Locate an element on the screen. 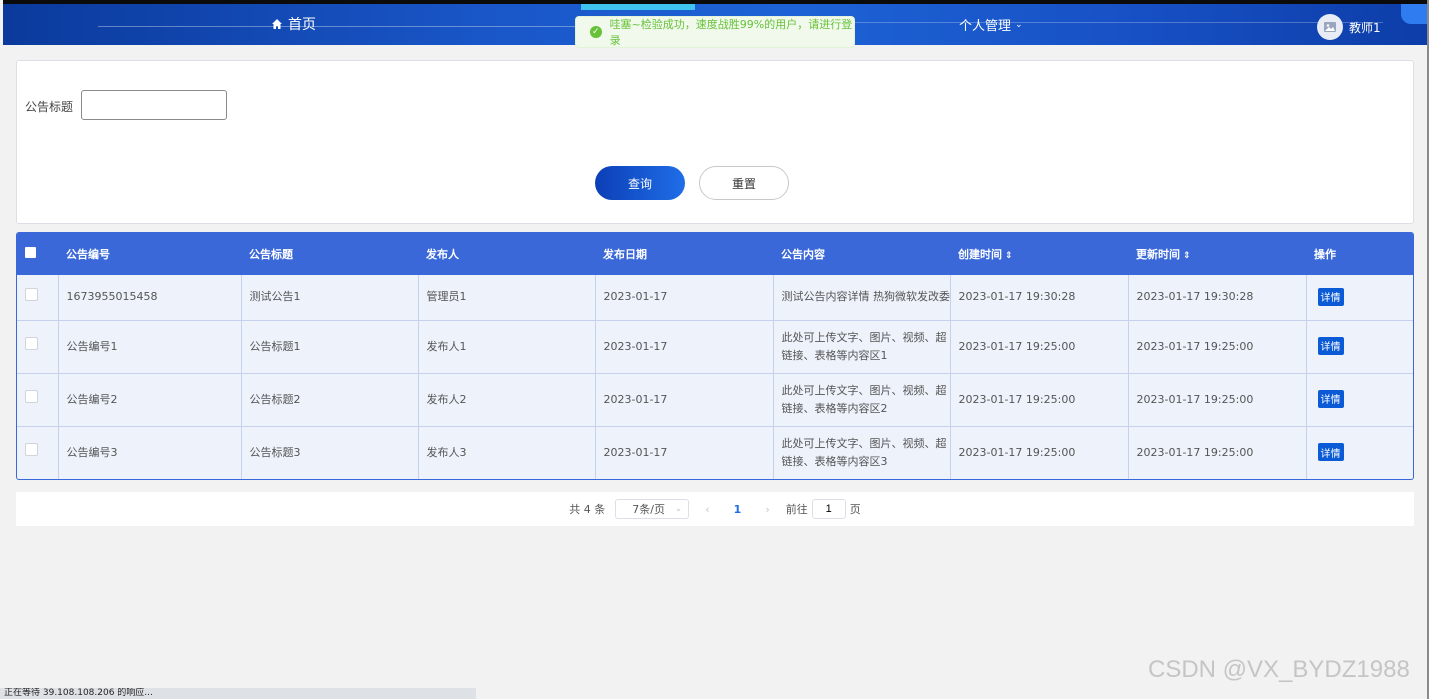 The width and height of the screenshot is (1429, 699). toast-message: 哇塞~检验成功，速度战胜99%的用户，请进行登录 is located at coordinates (731, 32).